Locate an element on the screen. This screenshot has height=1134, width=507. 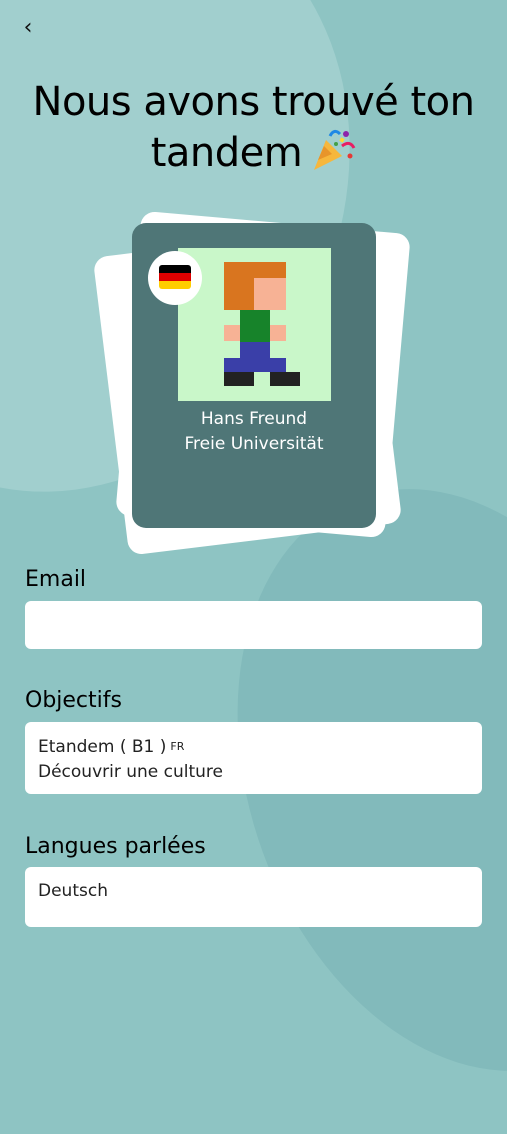
languages-field: Deutsch is located at coordinates (253, 897).